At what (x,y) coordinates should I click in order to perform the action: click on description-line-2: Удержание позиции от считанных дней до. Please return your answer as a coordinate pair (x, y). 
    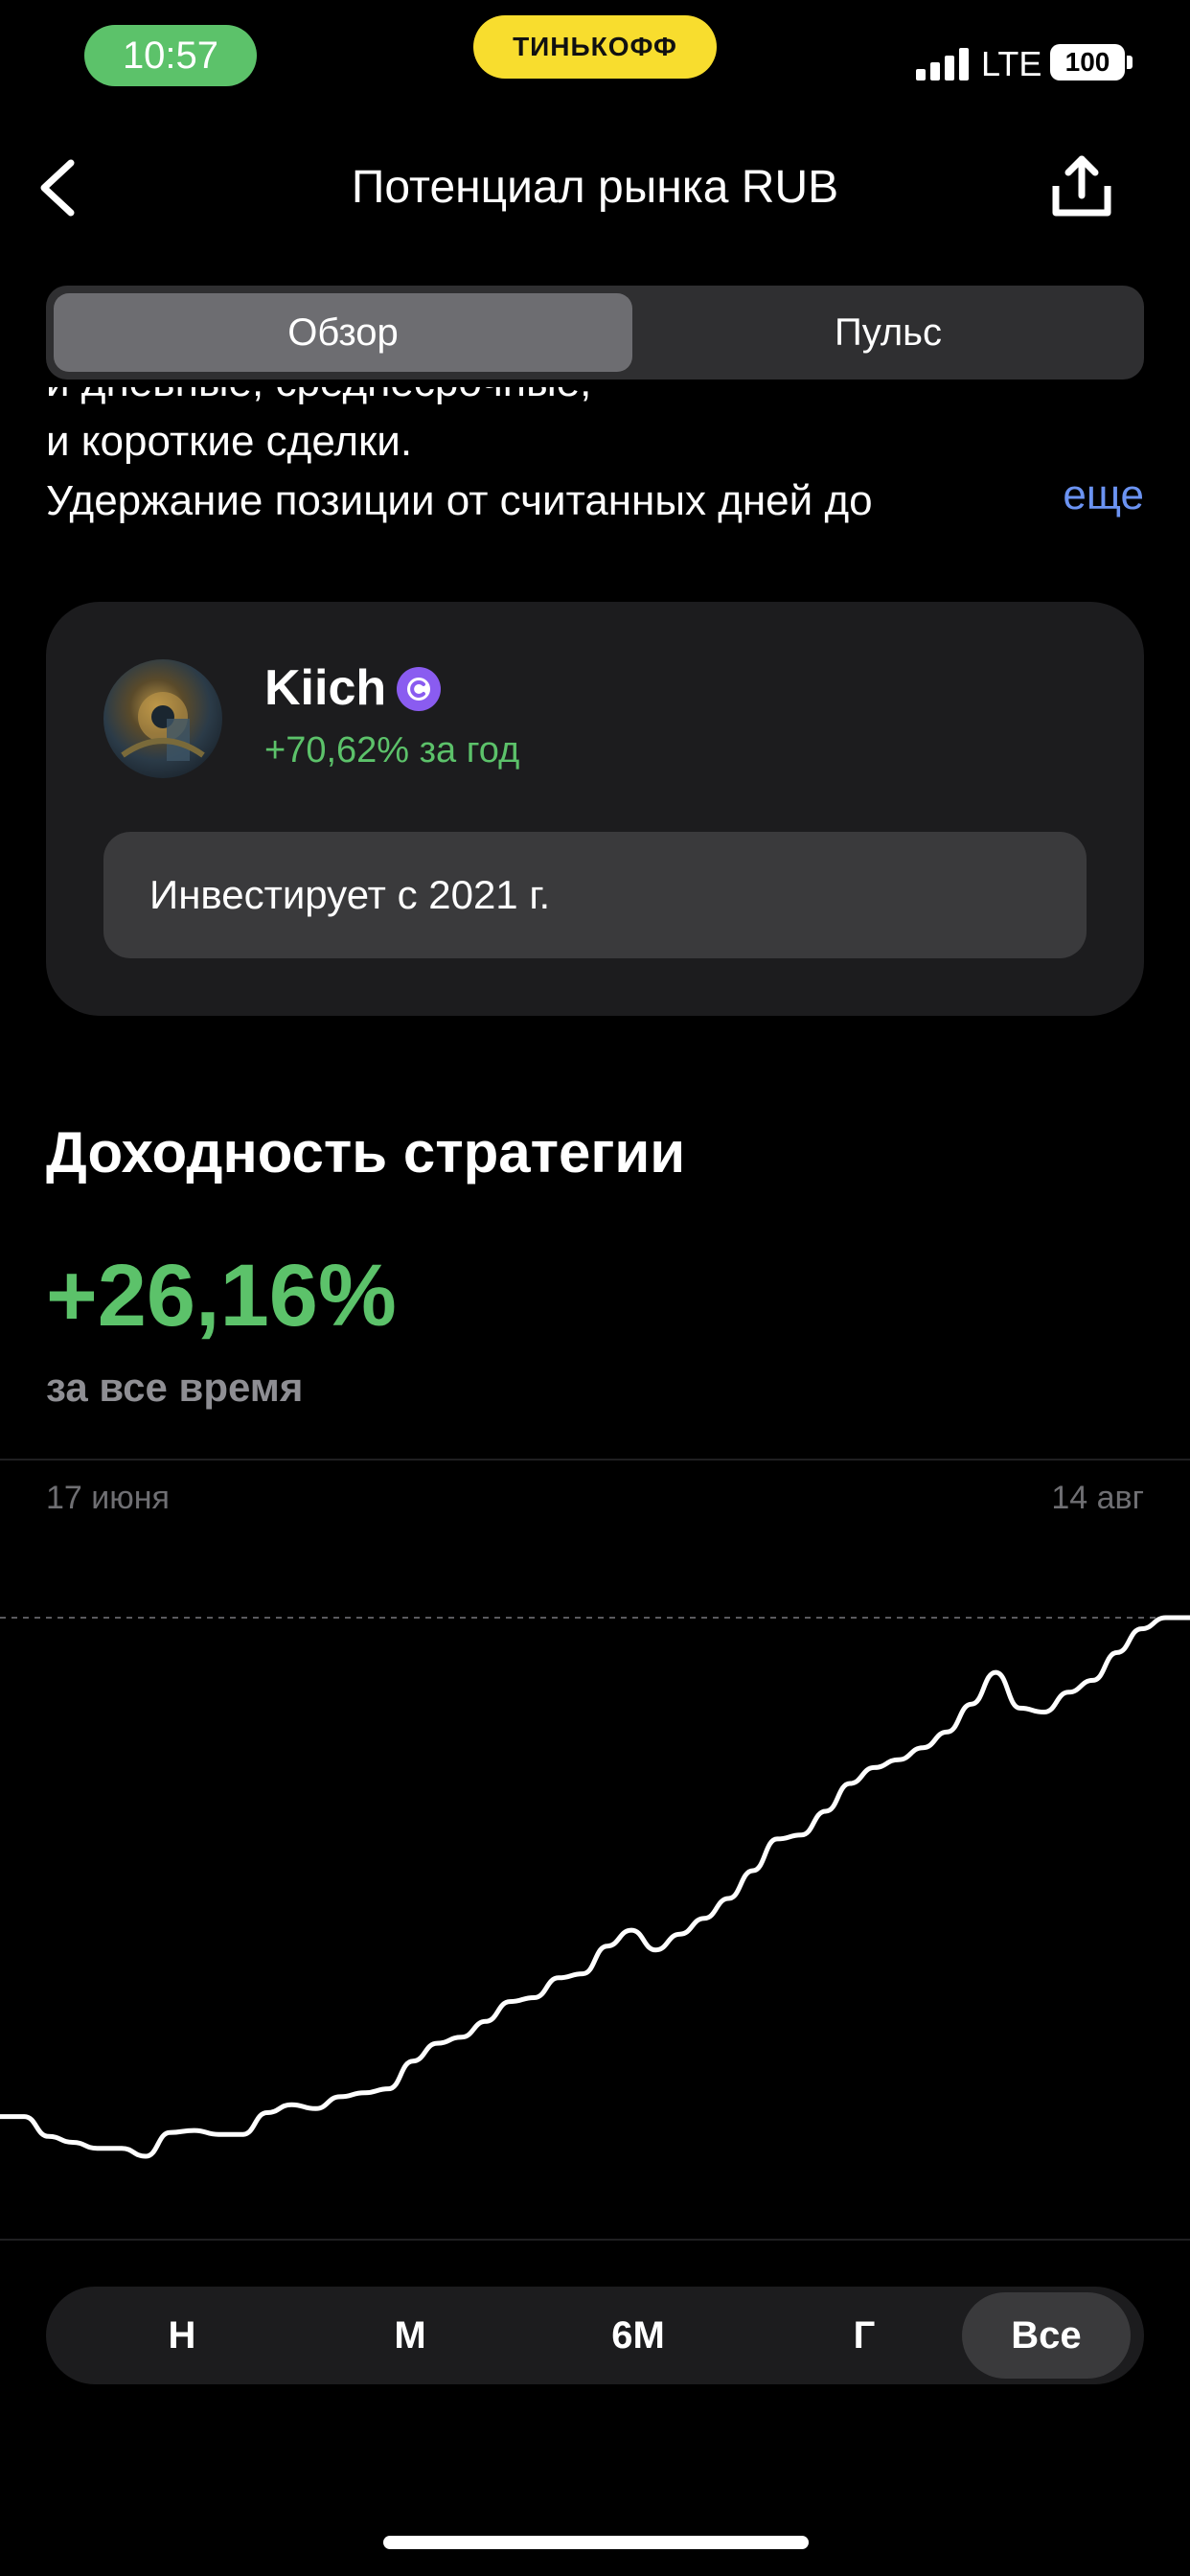
    Looking at the image, I should click on (595, 502).